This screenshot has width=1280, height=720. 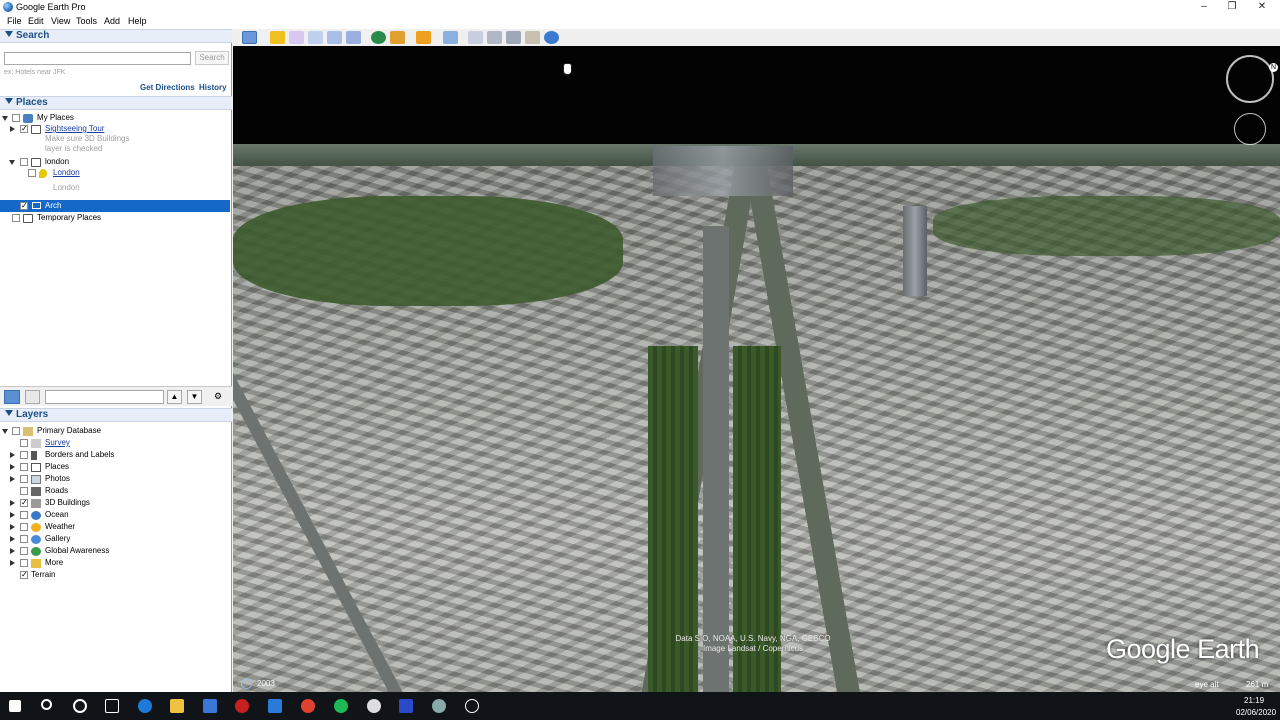 What do you see at coordinates (24, 467) in the screenshot?
I see `places-layer-checkbox` at bounding box center [24, 467].